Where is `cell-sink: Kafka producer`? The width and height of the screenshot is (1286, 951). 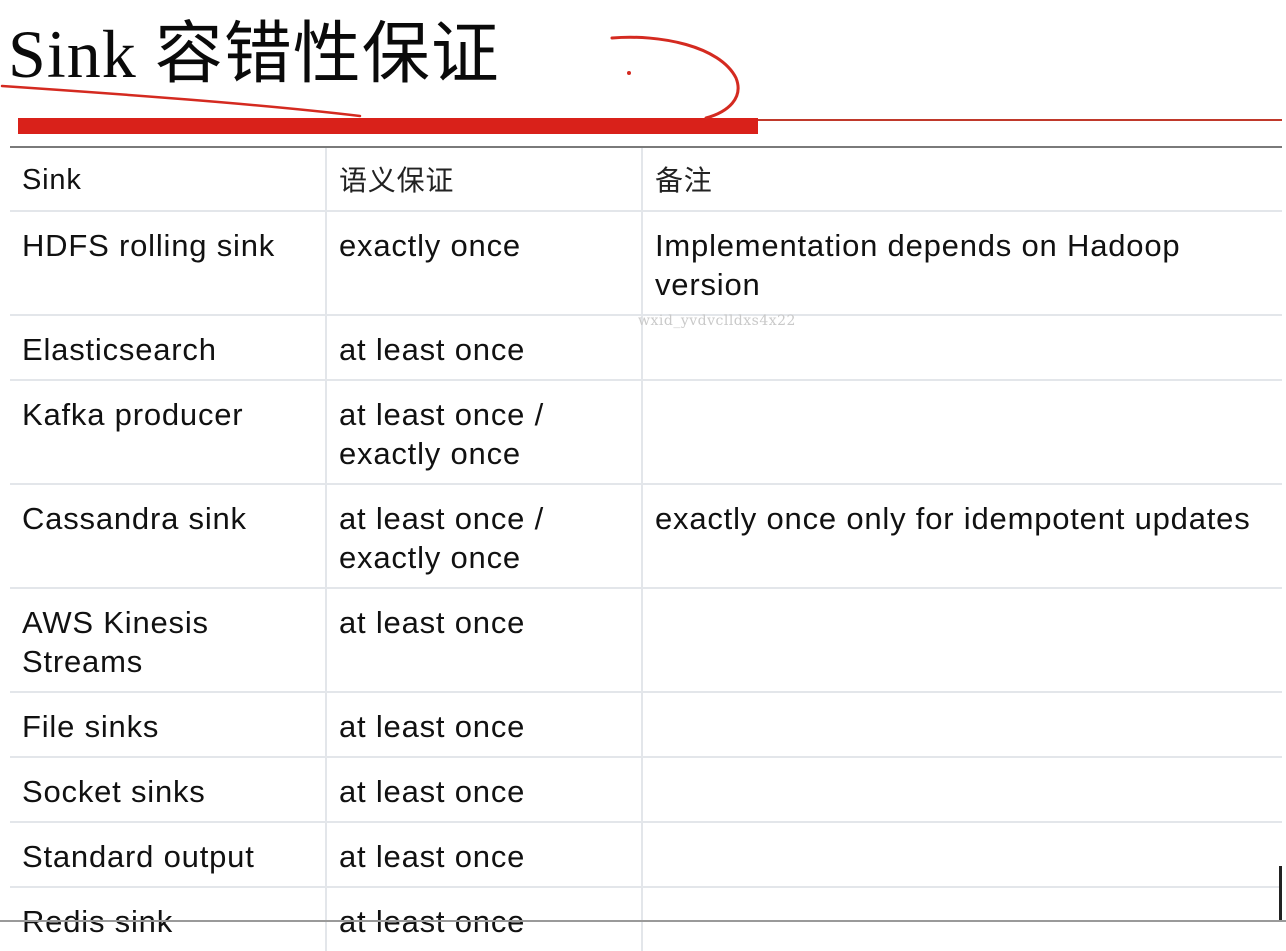
cell-sink: Kafka producer is located at coordinates (168, 432).